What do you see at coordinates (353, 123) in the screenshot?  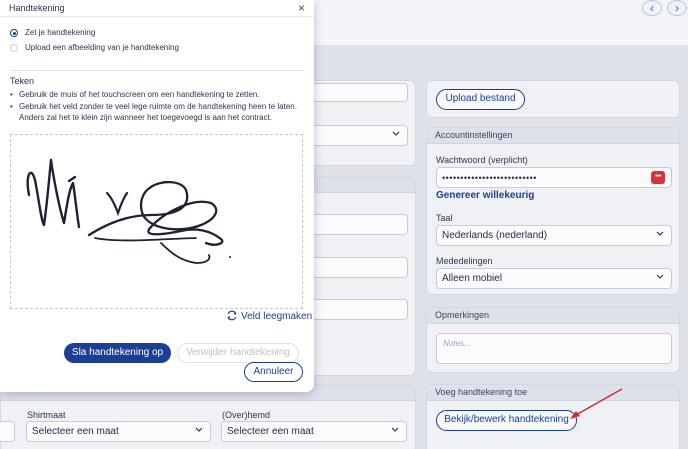 I see `left-card-top` at bounding box center [353, 123].